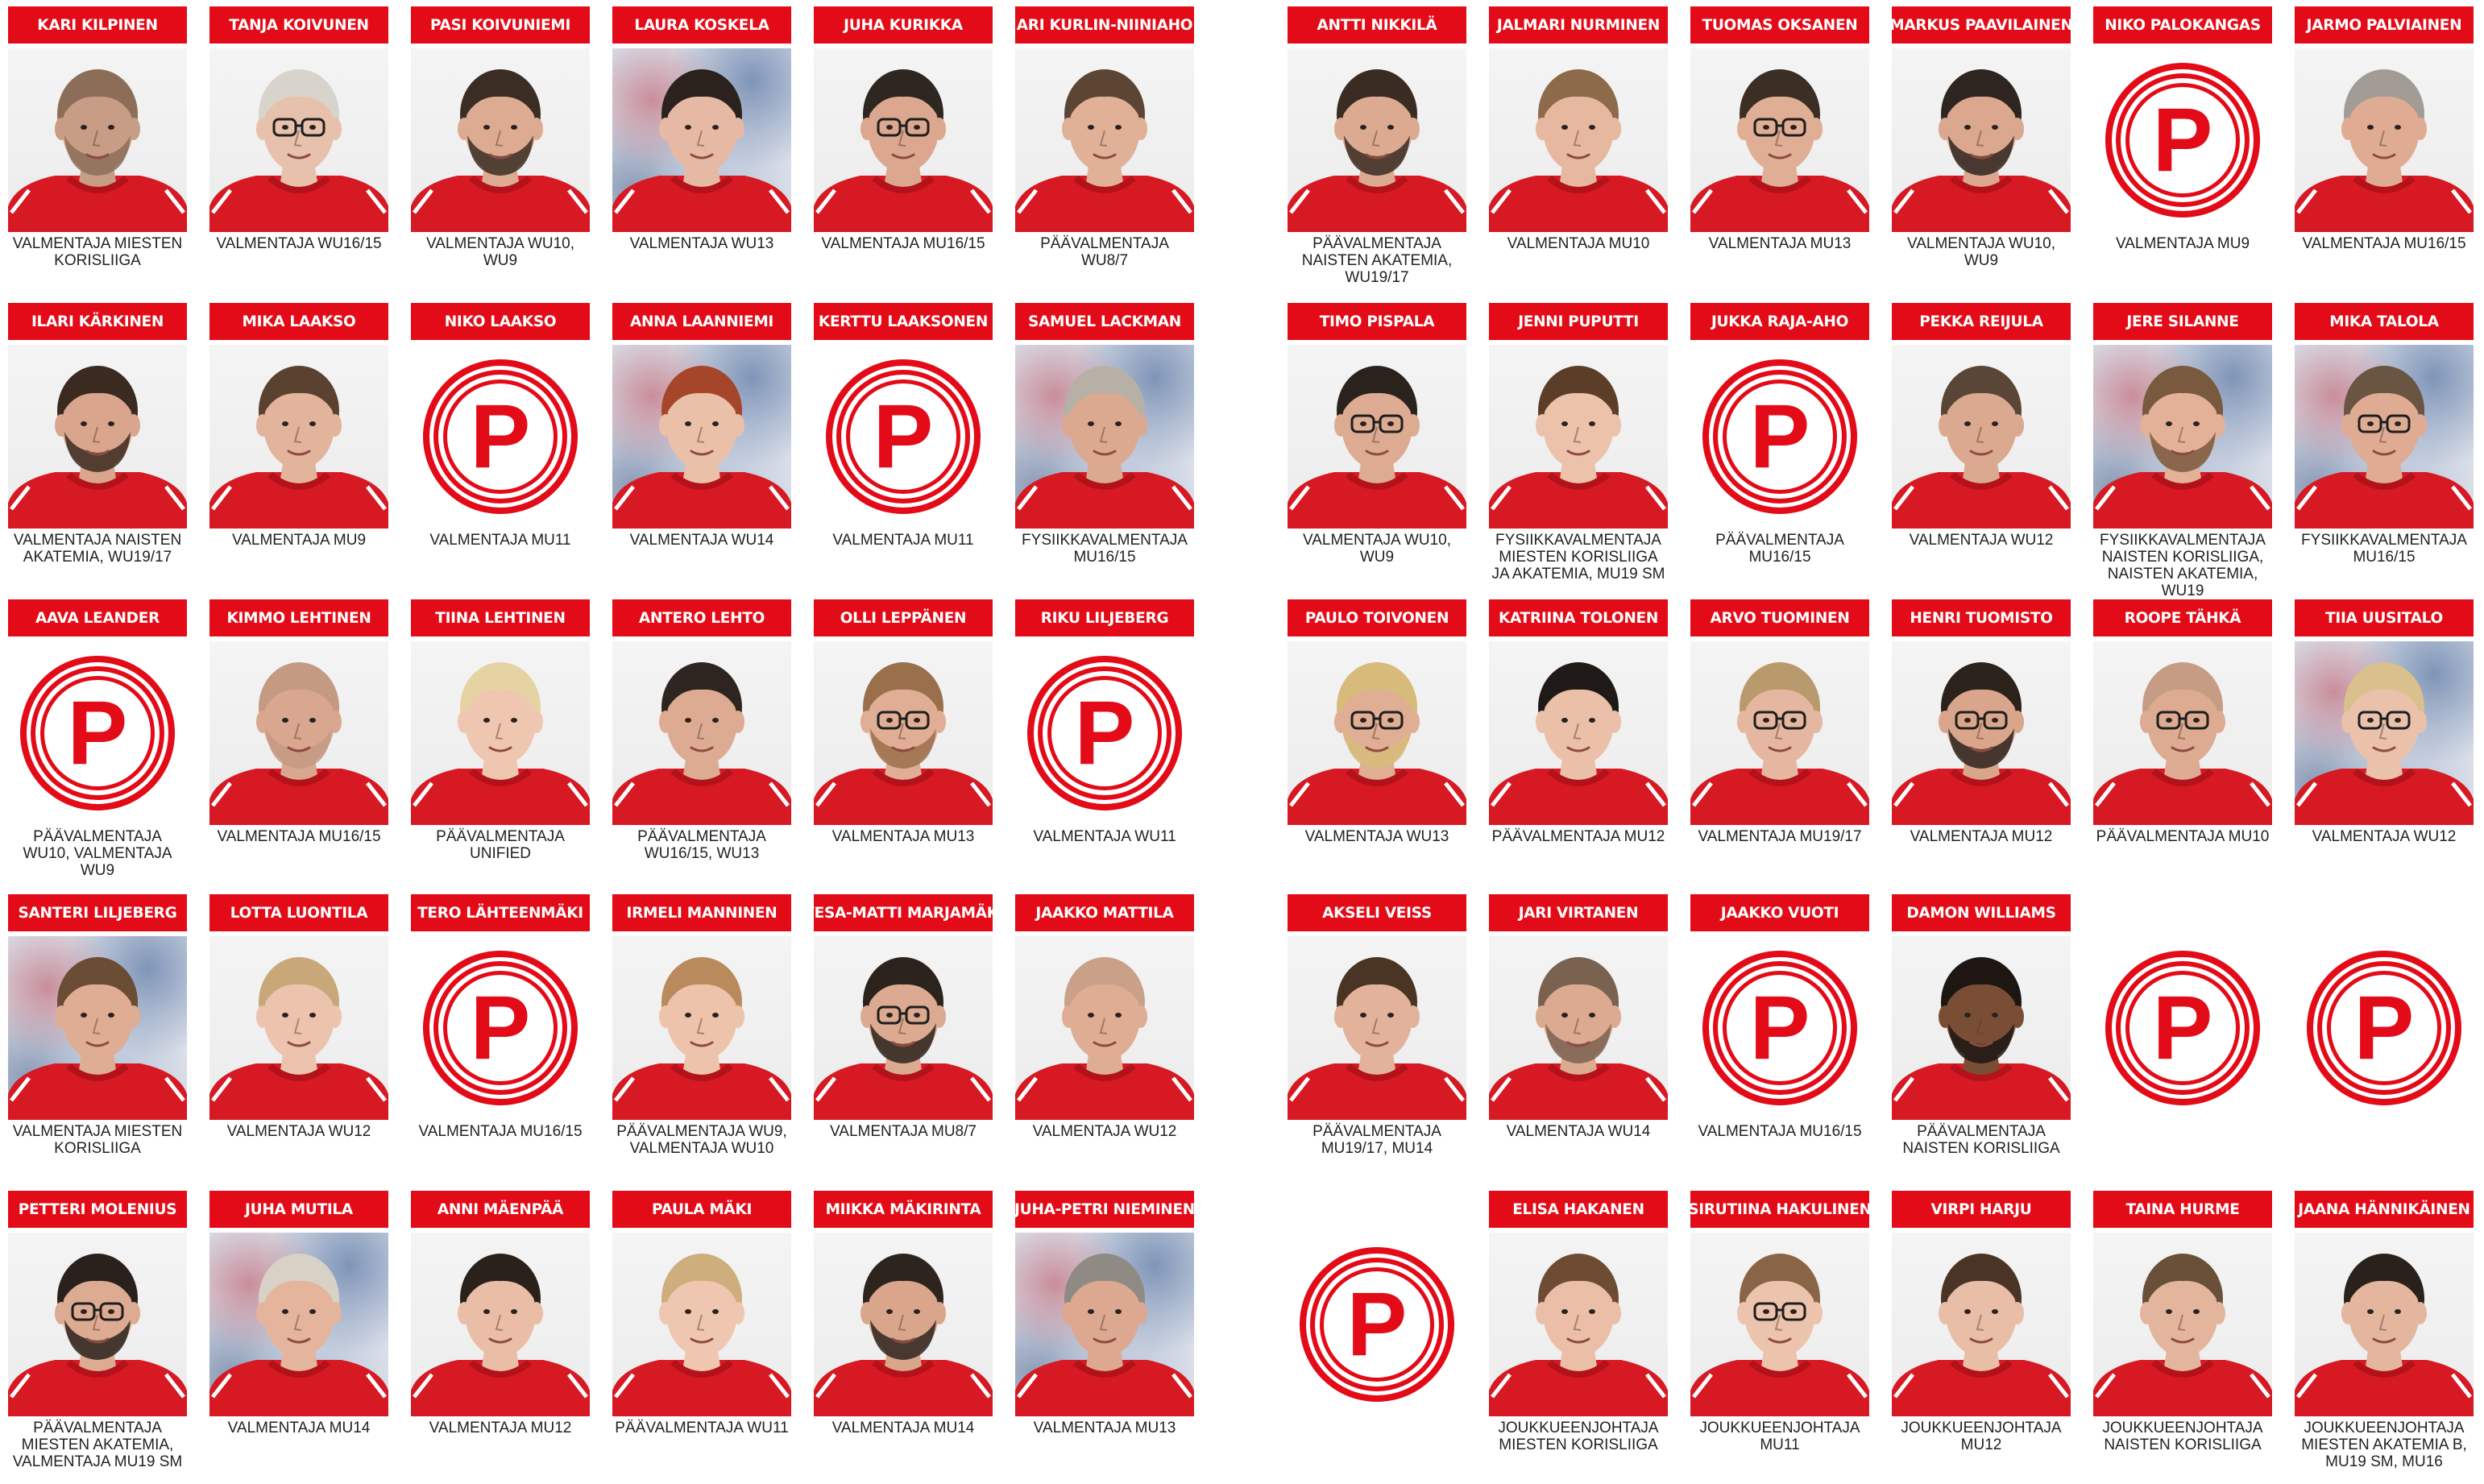  What do you see at coordinates (1377, 25) in the screenshot?
I see `coach-name: ANTTI NIKKILÄ` at bounding box center [1377, 25].